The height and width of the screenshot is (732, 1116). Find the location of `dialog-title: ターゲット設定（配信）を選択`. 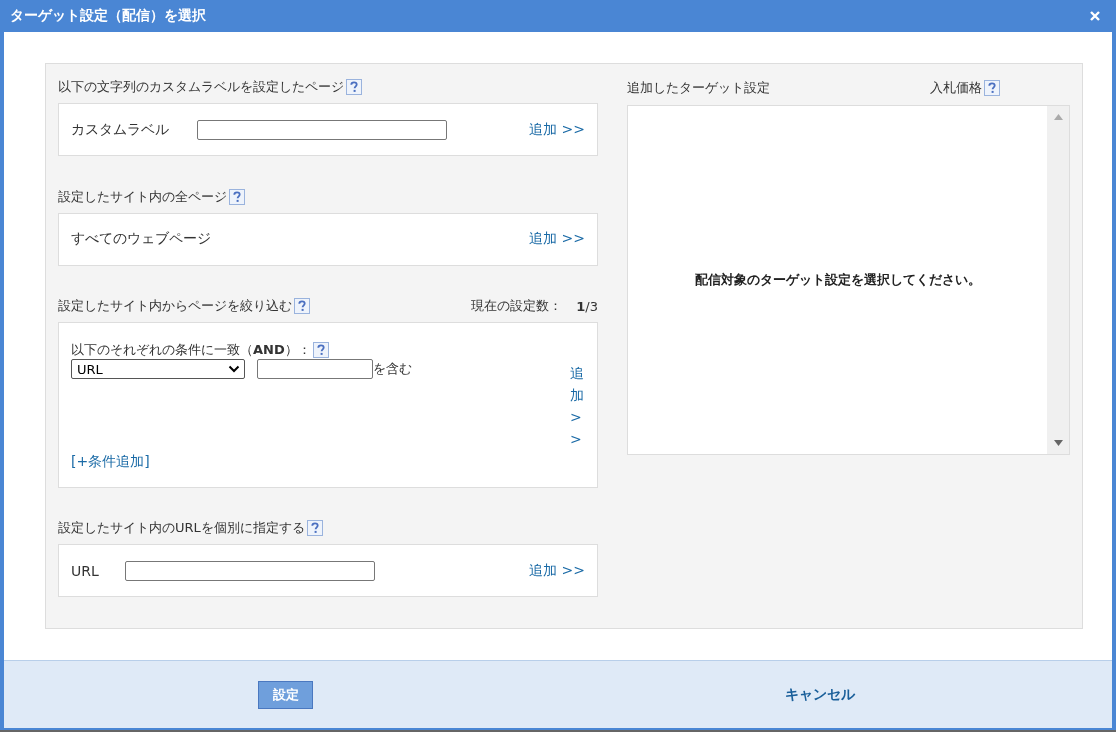

dialog-title: ターゲット設定（配信）を選択 is located at coordinates (108, 16).